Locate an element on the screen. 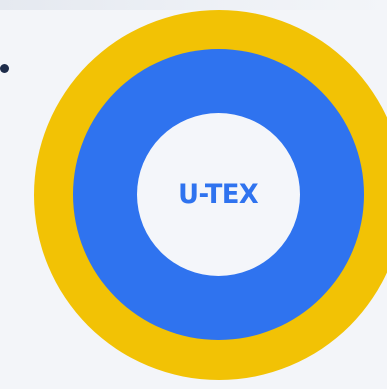 The width and height of the screenshot is (387, 389). logo-text: U-TEX is located at coordinates (218, 194).